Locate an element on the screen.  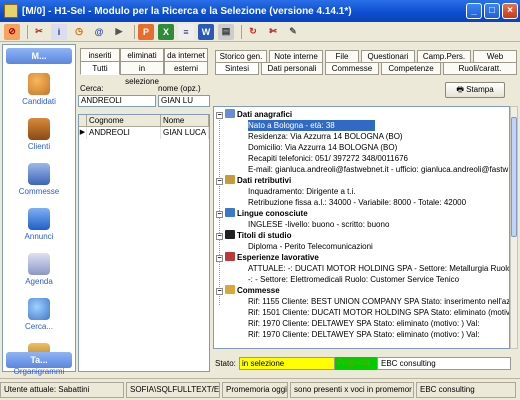
search-icon is located at coordinates (39, 309).